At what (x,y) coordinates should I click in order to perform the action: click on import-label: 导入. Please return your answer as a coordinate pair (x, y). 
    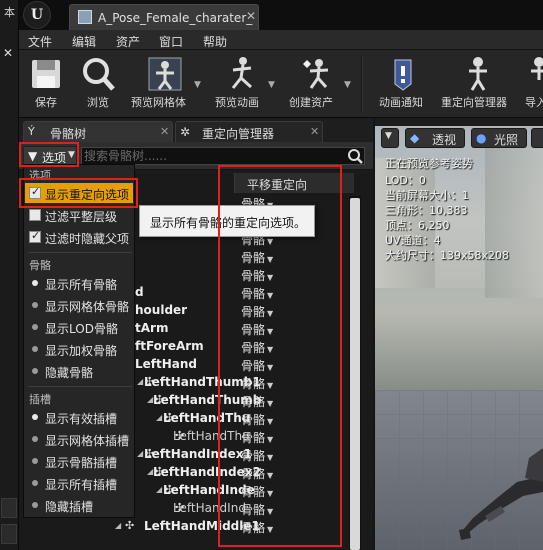
    Looking at the image, I should click on (534, 102).